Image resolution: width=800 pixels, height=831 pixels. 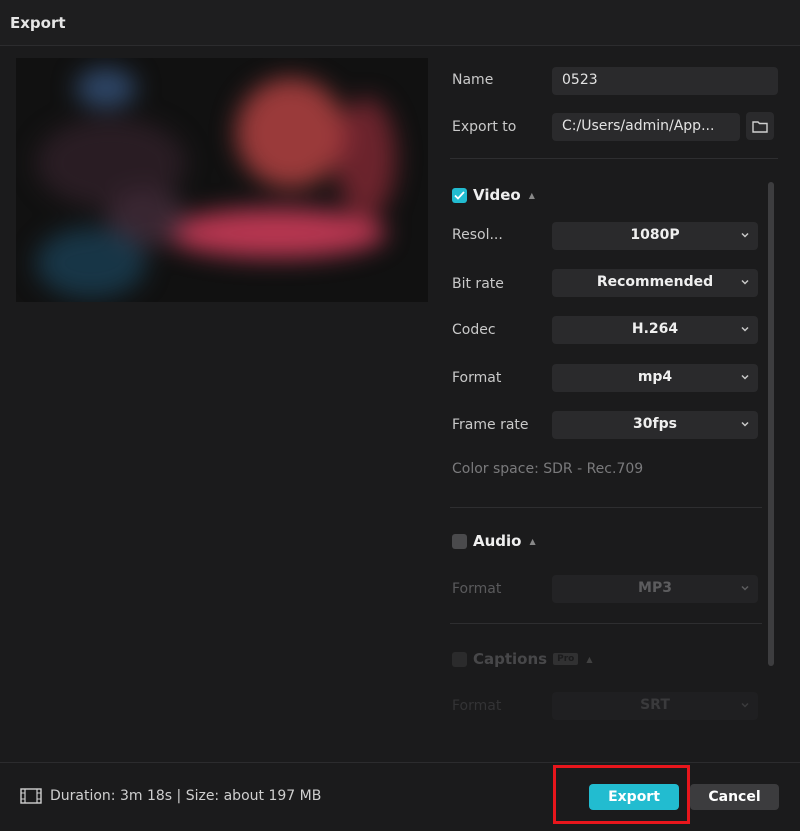 What do you see at coordinates (771, 424) in the screenshot?
I see `settings-scrollbar` at bounding box center [771, 424].